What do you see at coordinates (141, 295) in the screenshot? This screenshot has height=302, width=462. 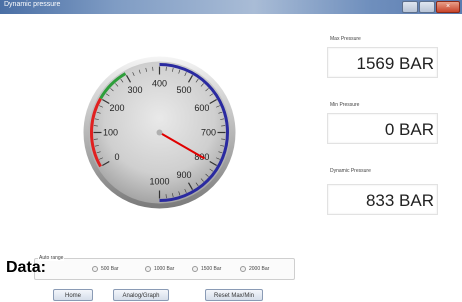 I see `analog-graph-button: Analog/Graph` at bounding box center [141, 295].